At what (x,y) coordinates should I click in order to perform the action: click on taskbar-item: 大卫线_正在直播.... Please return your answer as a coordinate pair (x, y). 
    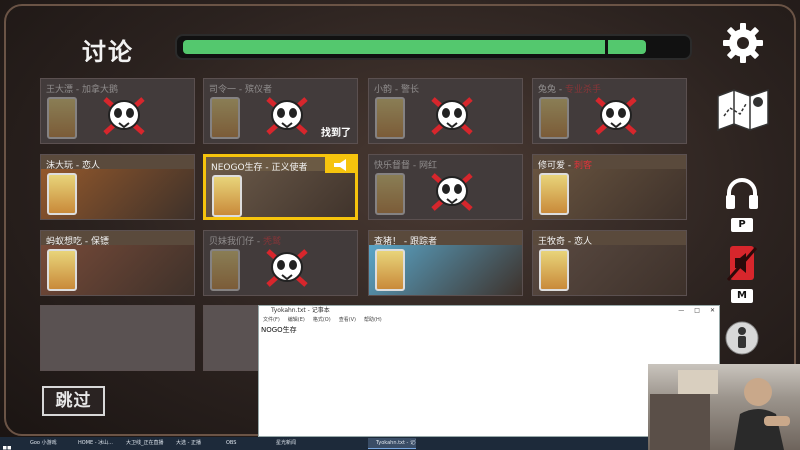
    Looking at the image, I should click on (141, 443).